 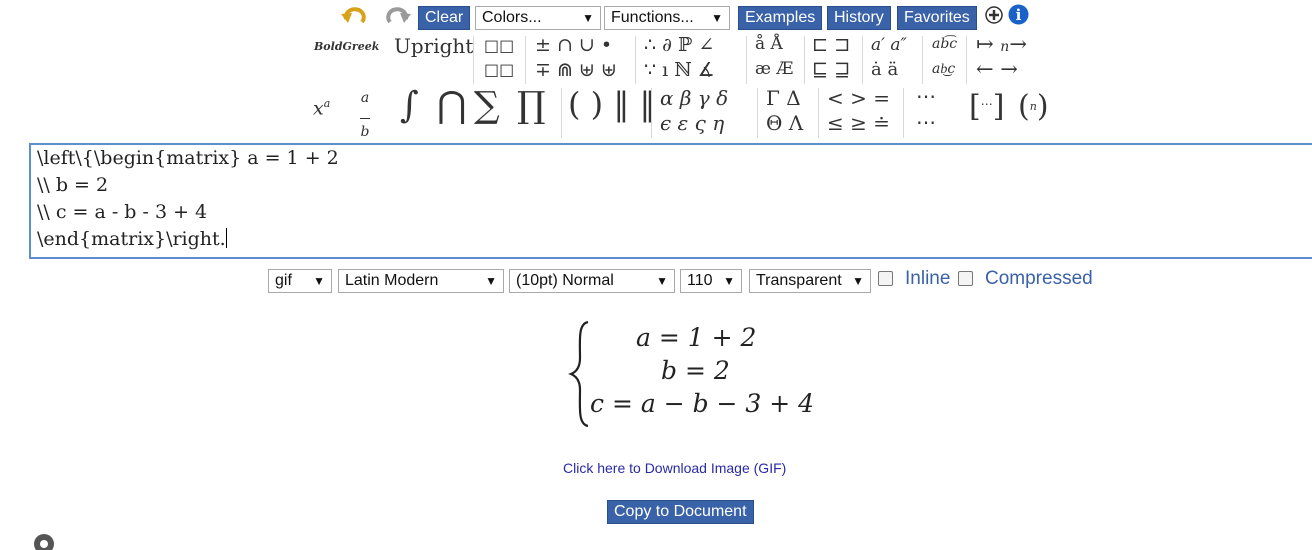 I want to click on dpi-select-value: 110, so click(x=700, y=280).